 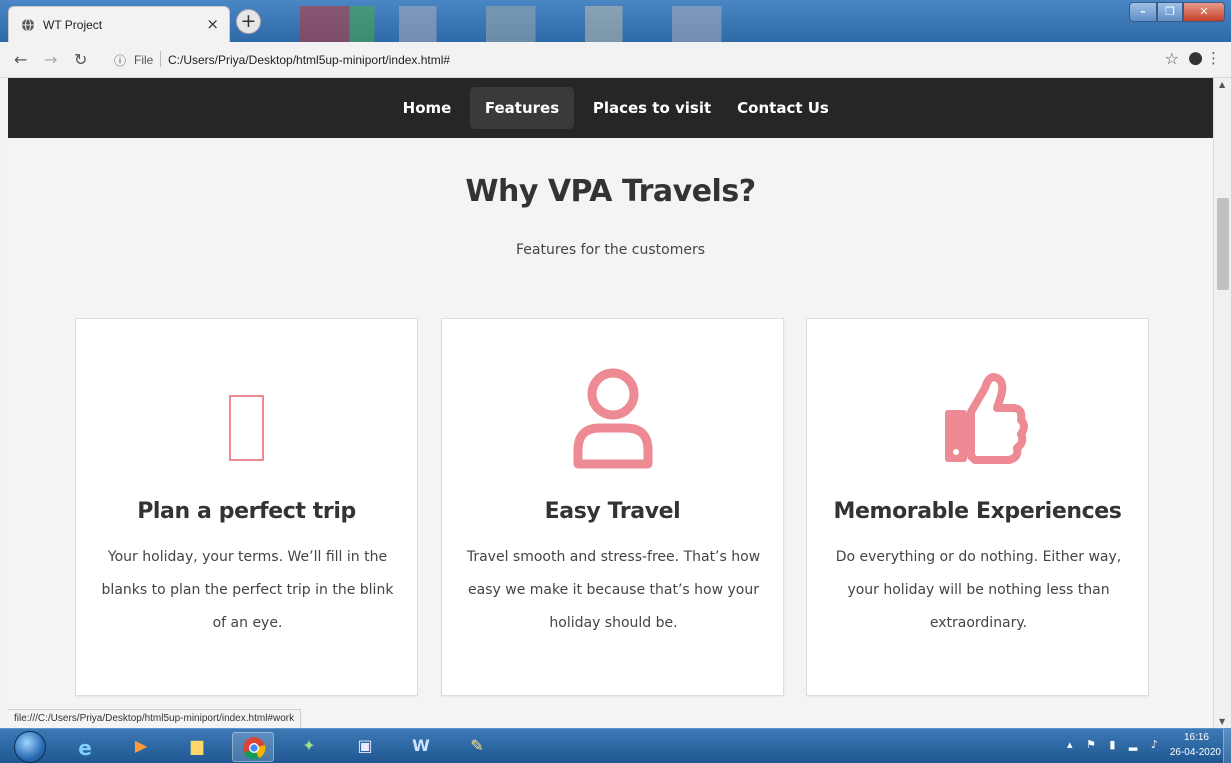 I want to click on browser-tab: WT Project ×, so click(x=119, y=24).